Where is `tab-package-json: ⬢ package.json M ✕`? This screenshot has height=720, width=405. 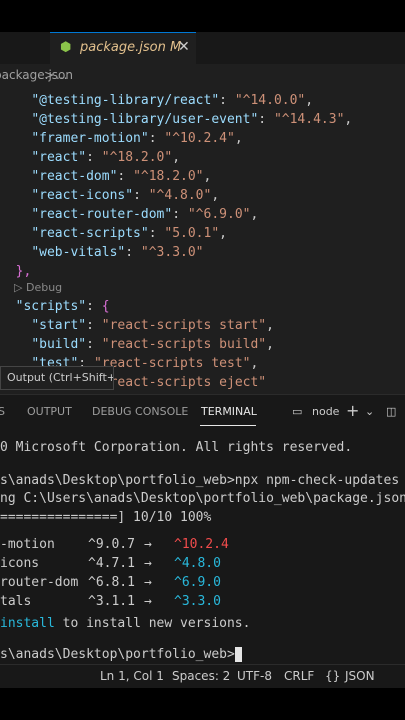 tab-package-json: ⬢ package.json M ✕ is located at coordinates (123, 48).